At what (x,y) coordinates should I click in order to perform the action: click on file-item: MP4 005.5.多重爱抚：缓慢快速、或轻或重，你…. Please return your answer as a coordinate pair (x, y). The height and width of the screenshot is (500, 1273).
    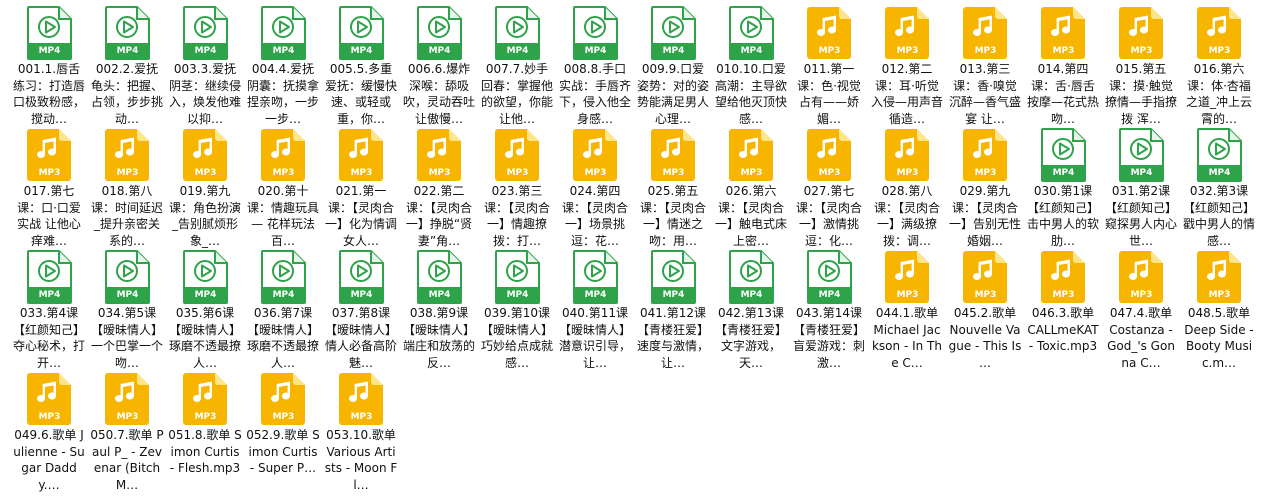
    Looking at the image, I should click on (361, 65).